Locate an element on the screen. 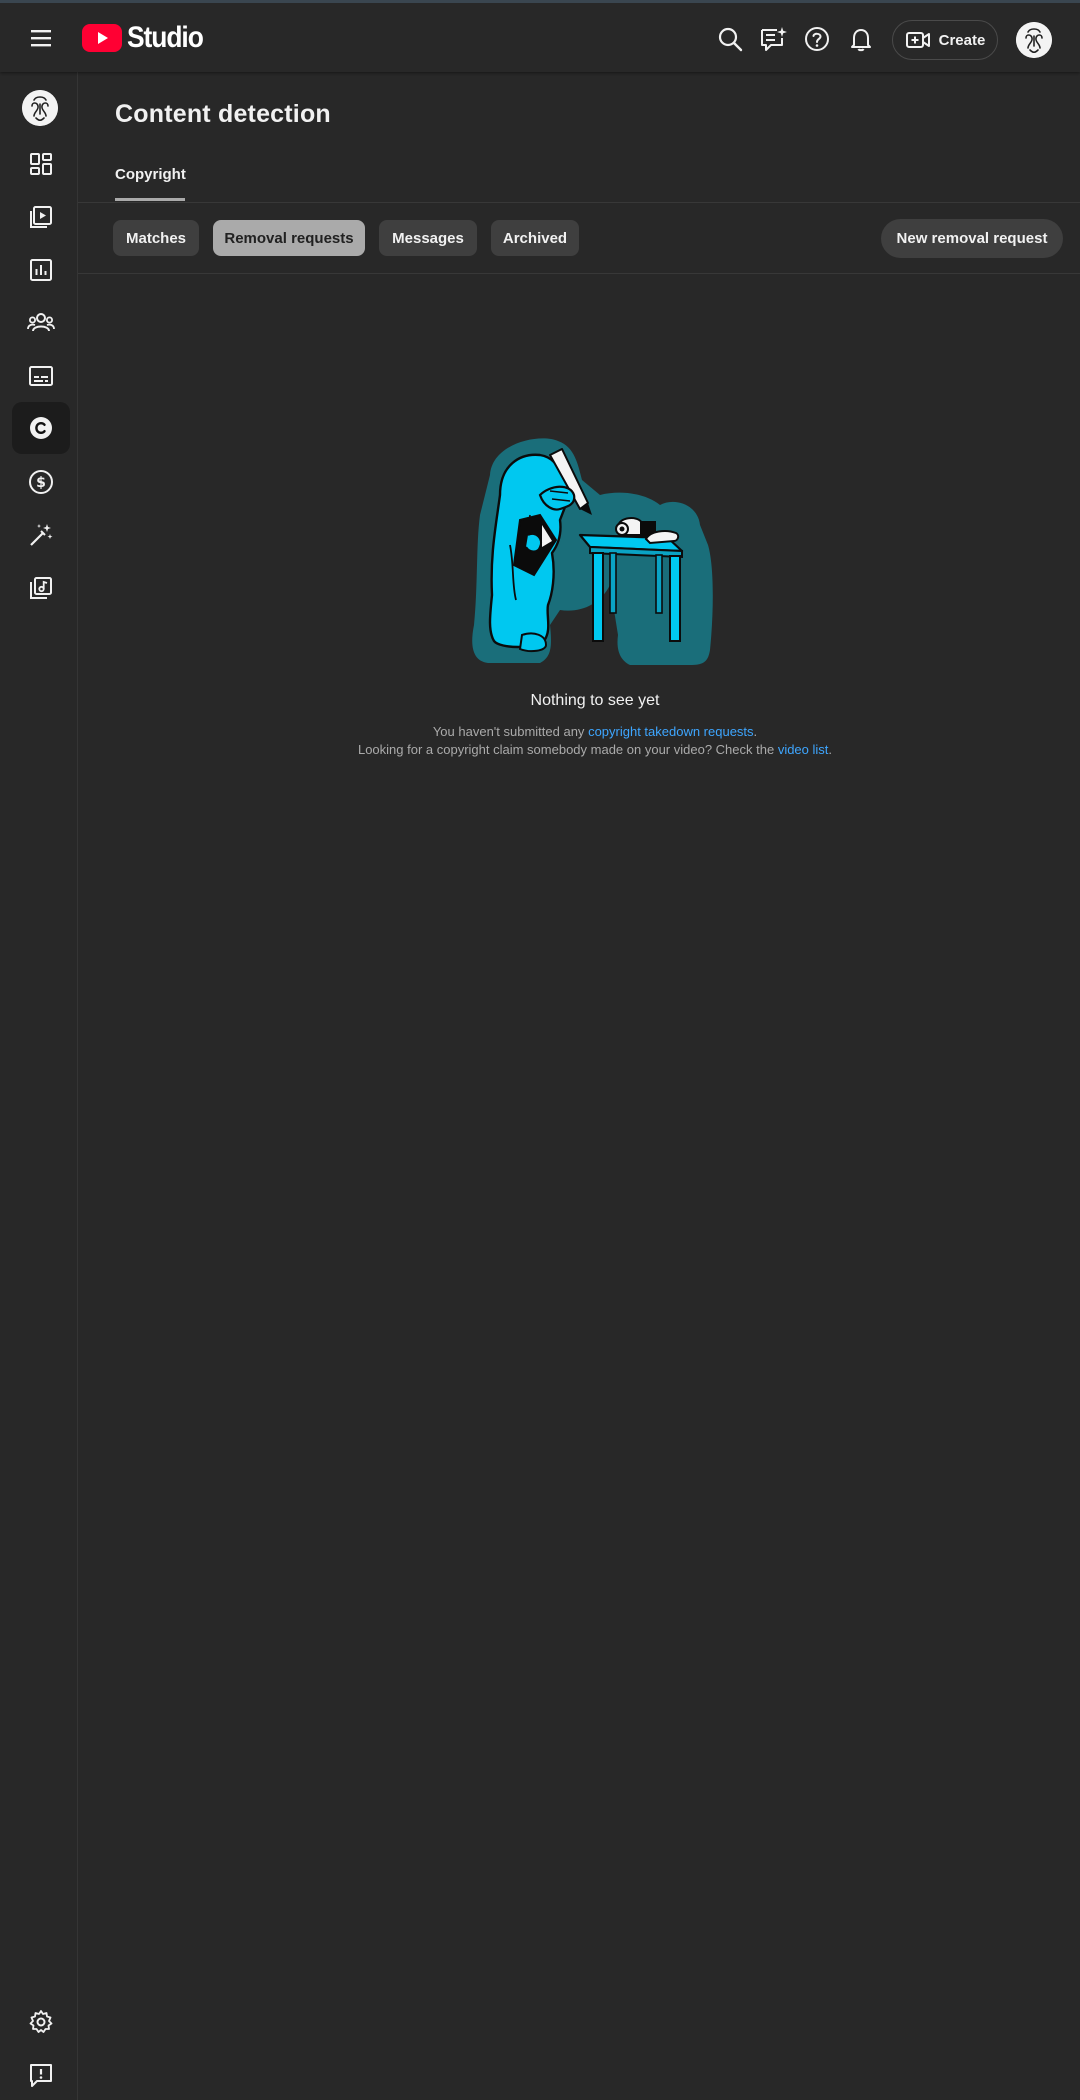 The width and height of the screenshot is (1080, 2100). community-icon is located at coordinates (41, 323).